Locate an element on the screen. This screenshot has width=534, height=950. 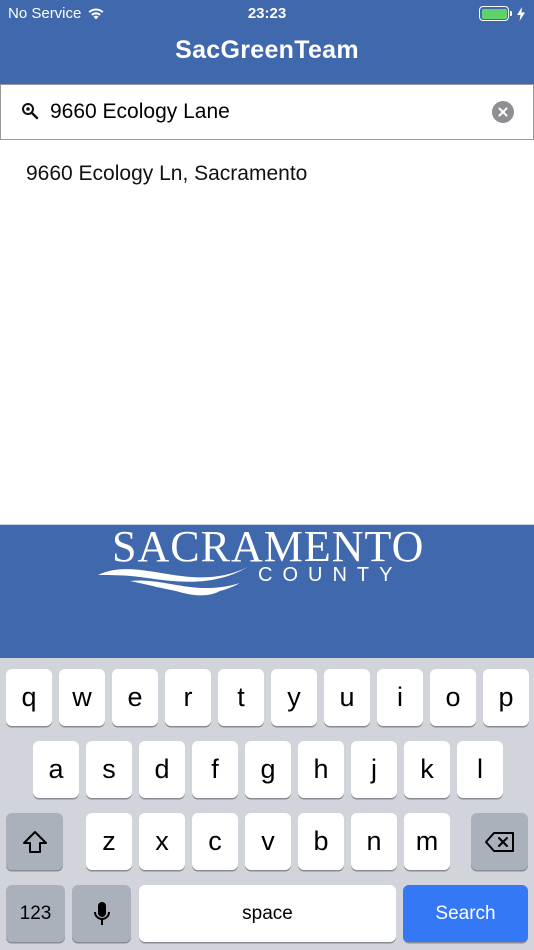
key-n: n is located at coordinates (374, 841).